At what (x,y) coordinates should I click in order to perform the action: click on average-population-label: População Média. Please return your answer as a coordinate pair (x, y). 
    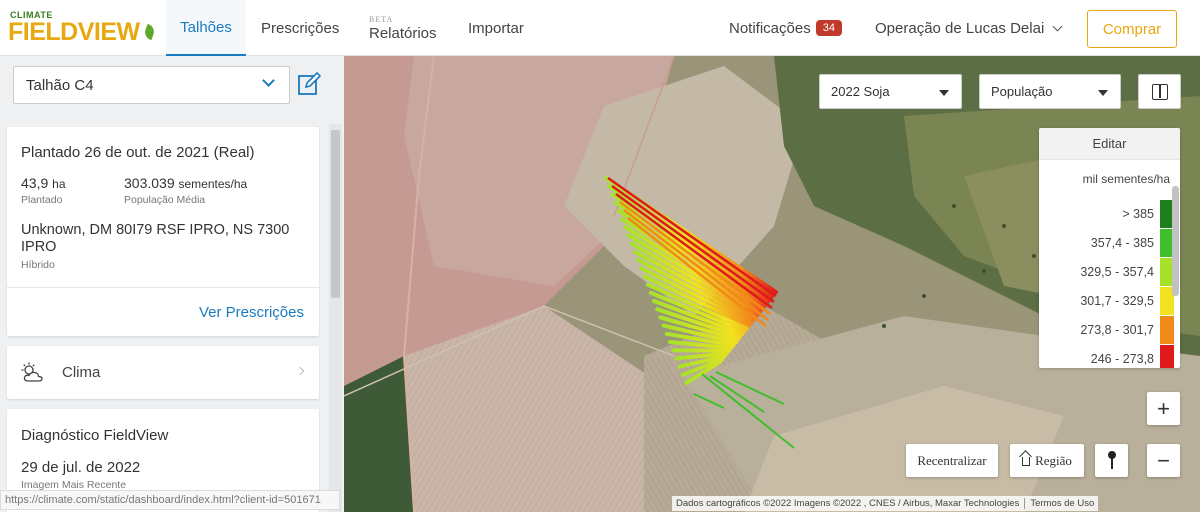
    Looking at the image, I should click on (165, 200).